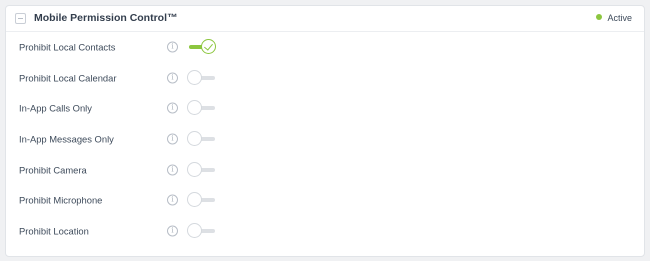 This screenshot has height=261, width=650. What do you see at coordinates (106, 18) in the screenshot?
I see `panel-title: Mobile Permission Control™` at bounding box center [106, 18].